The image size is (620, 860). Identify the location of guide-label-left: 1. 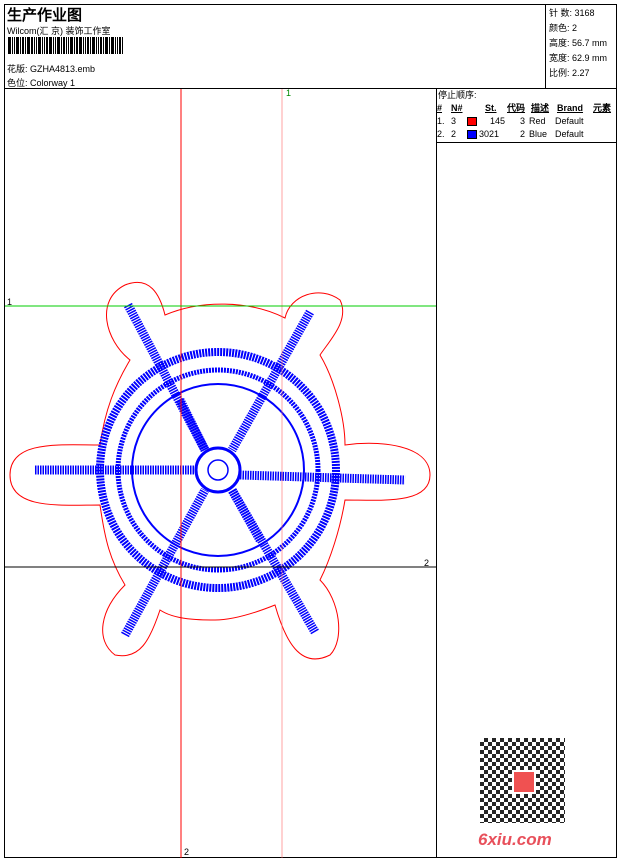
(10, 302).